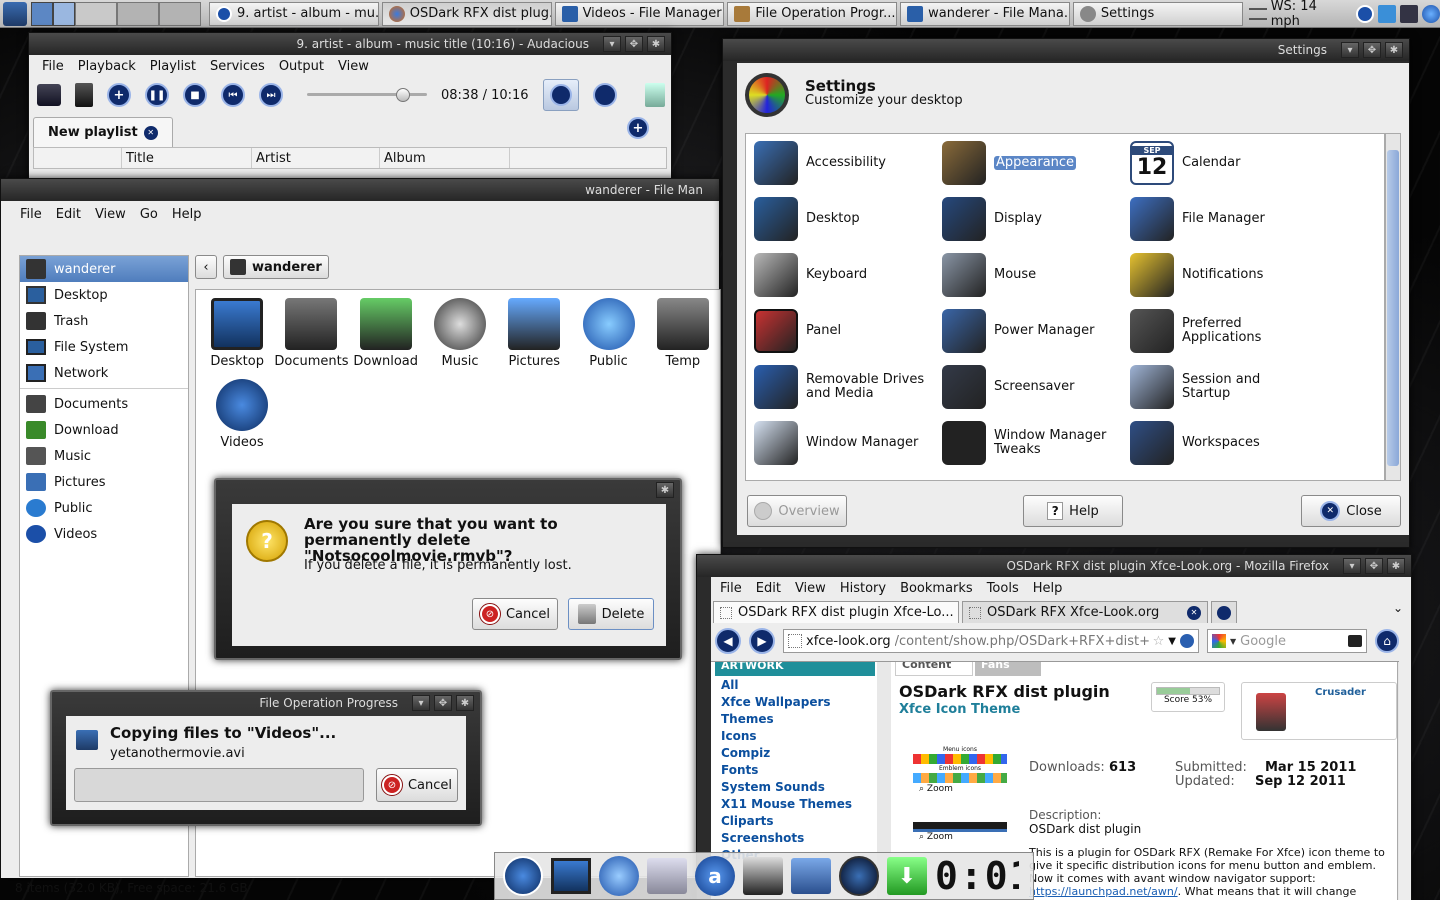  What do you see at coordinates (195, 95) in the screenshot?
I see `stop-icon: ■` at bounding box center [195, 95].